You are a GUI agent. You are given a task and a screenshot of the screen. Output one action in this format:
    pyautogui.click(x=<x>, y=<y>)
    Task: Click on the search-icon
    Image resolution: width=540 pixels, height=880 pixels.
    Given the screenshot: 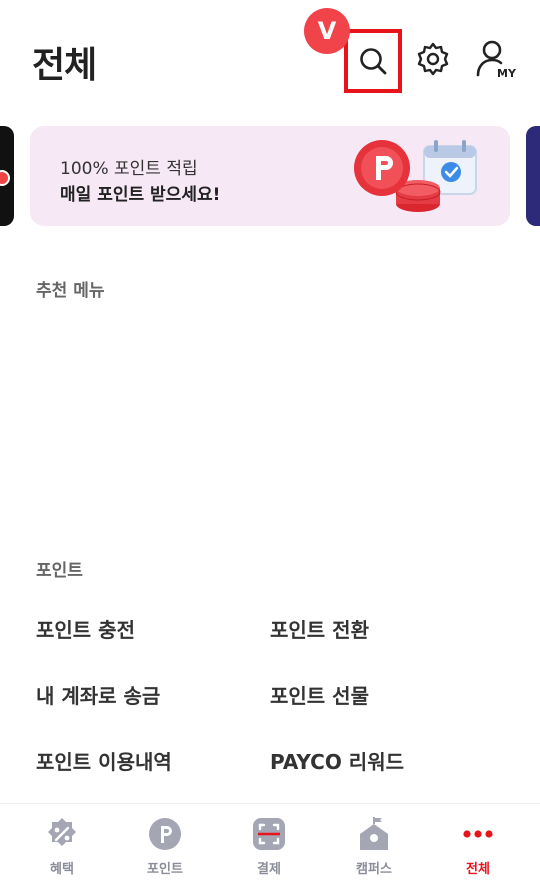 What is the action you would take?
    pyautogui.click(x=373, y=61)
    